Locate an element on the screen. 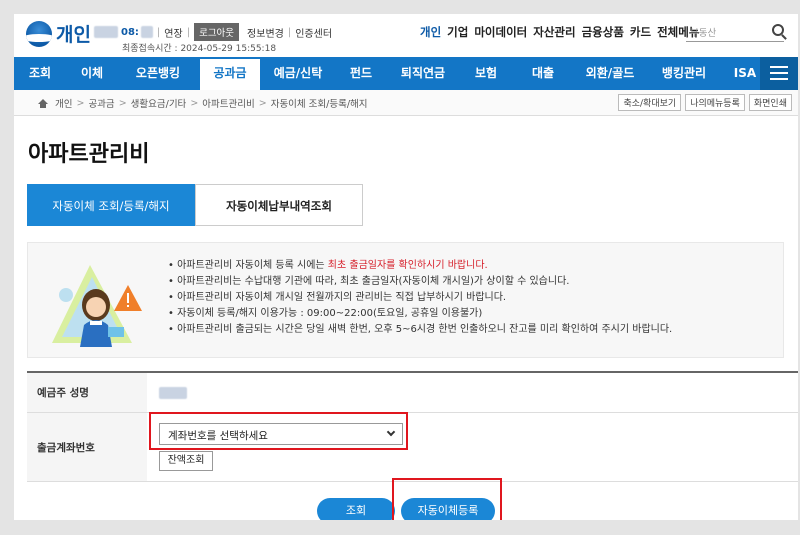 This screenshot has height=535, width=800. extend-session-button: 연장 is located at coordinates (173, 32).